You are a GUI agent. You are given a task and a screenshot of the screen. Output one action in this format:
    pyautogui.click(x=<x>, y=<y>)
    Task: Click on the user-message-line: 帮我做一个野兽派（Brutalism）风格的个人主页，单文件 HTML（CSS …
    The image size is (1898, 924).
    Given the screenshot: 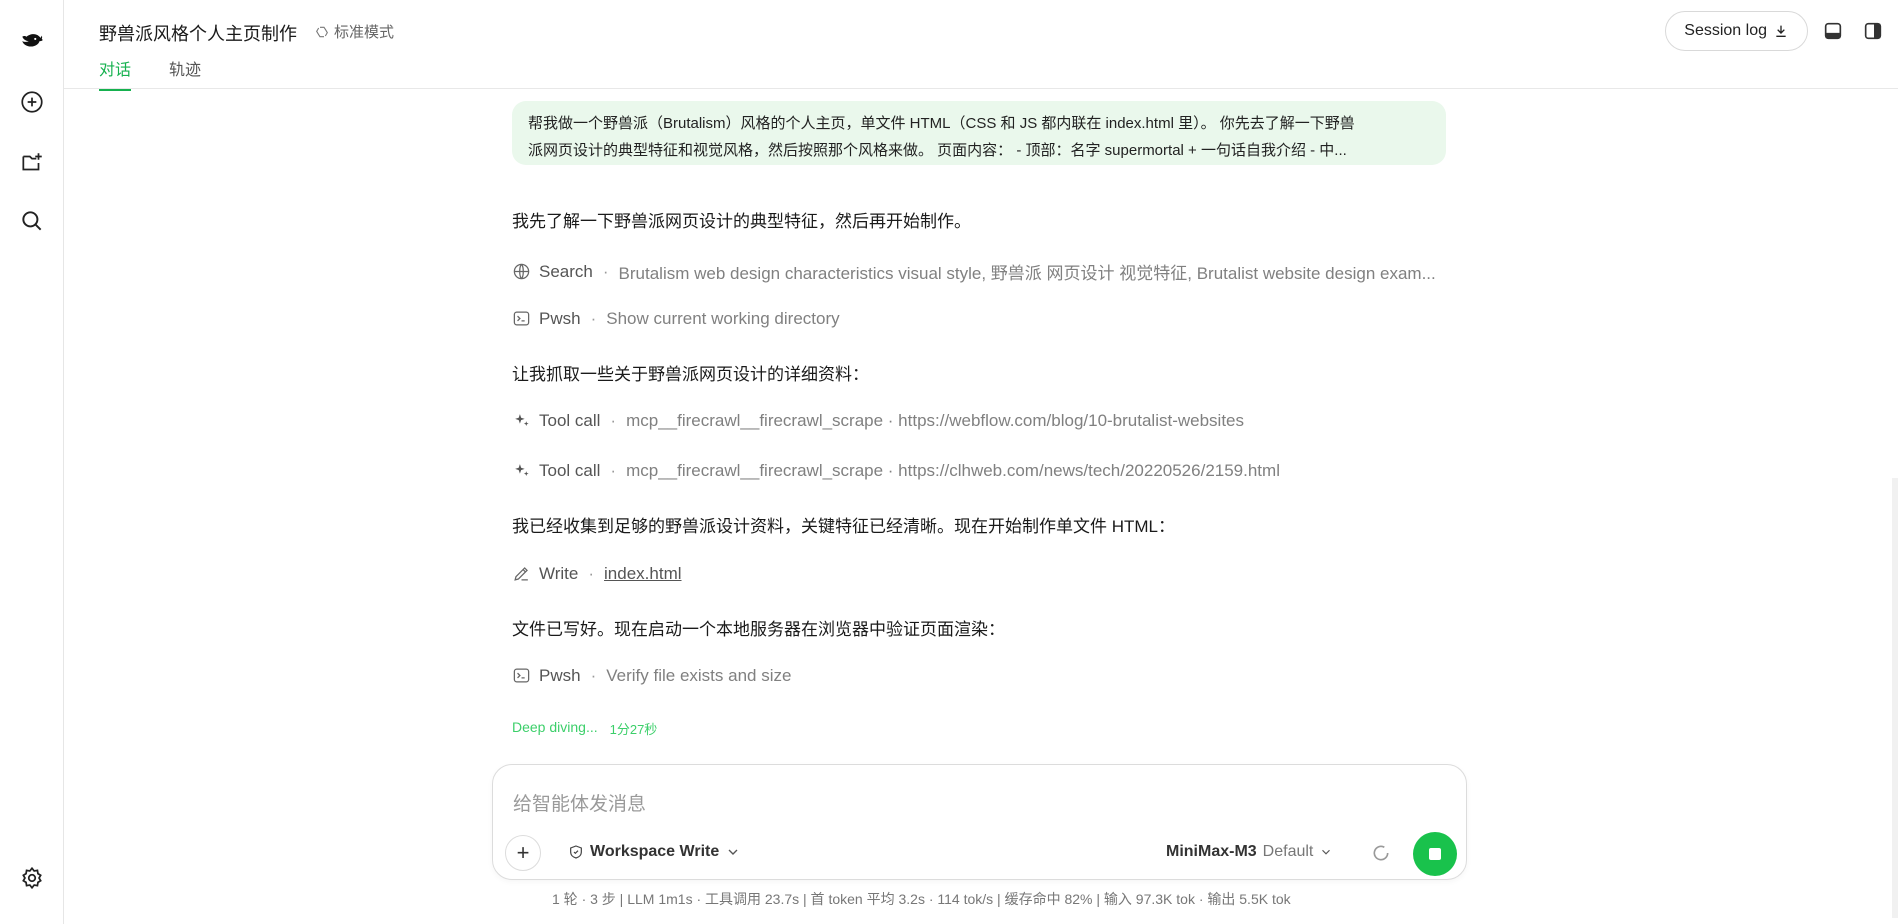 What is the action you would take?
    pyautogui.click(x=941, y=123)
    